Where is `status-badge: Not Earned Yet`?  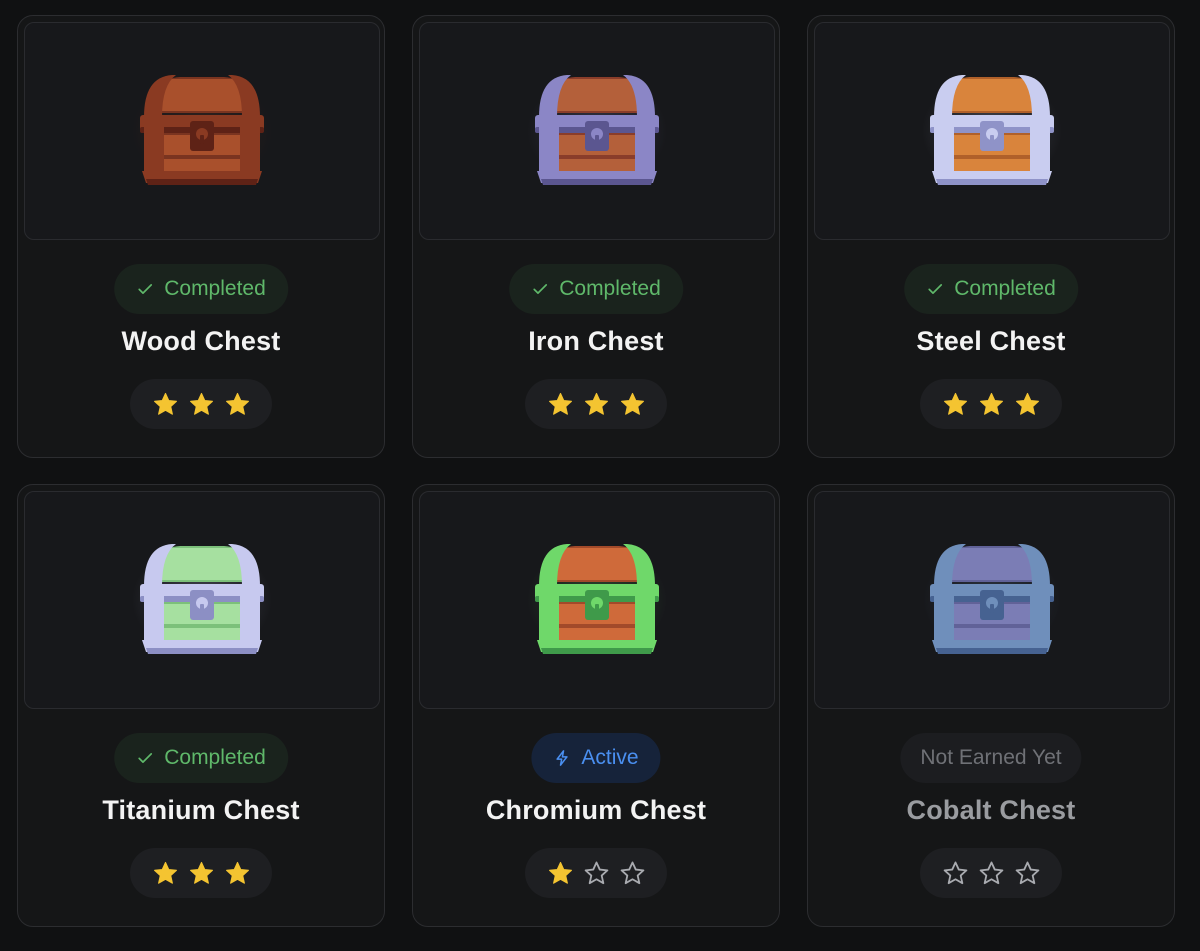 status-badge: Not Earned Yet is located at coordinates (991, 758).